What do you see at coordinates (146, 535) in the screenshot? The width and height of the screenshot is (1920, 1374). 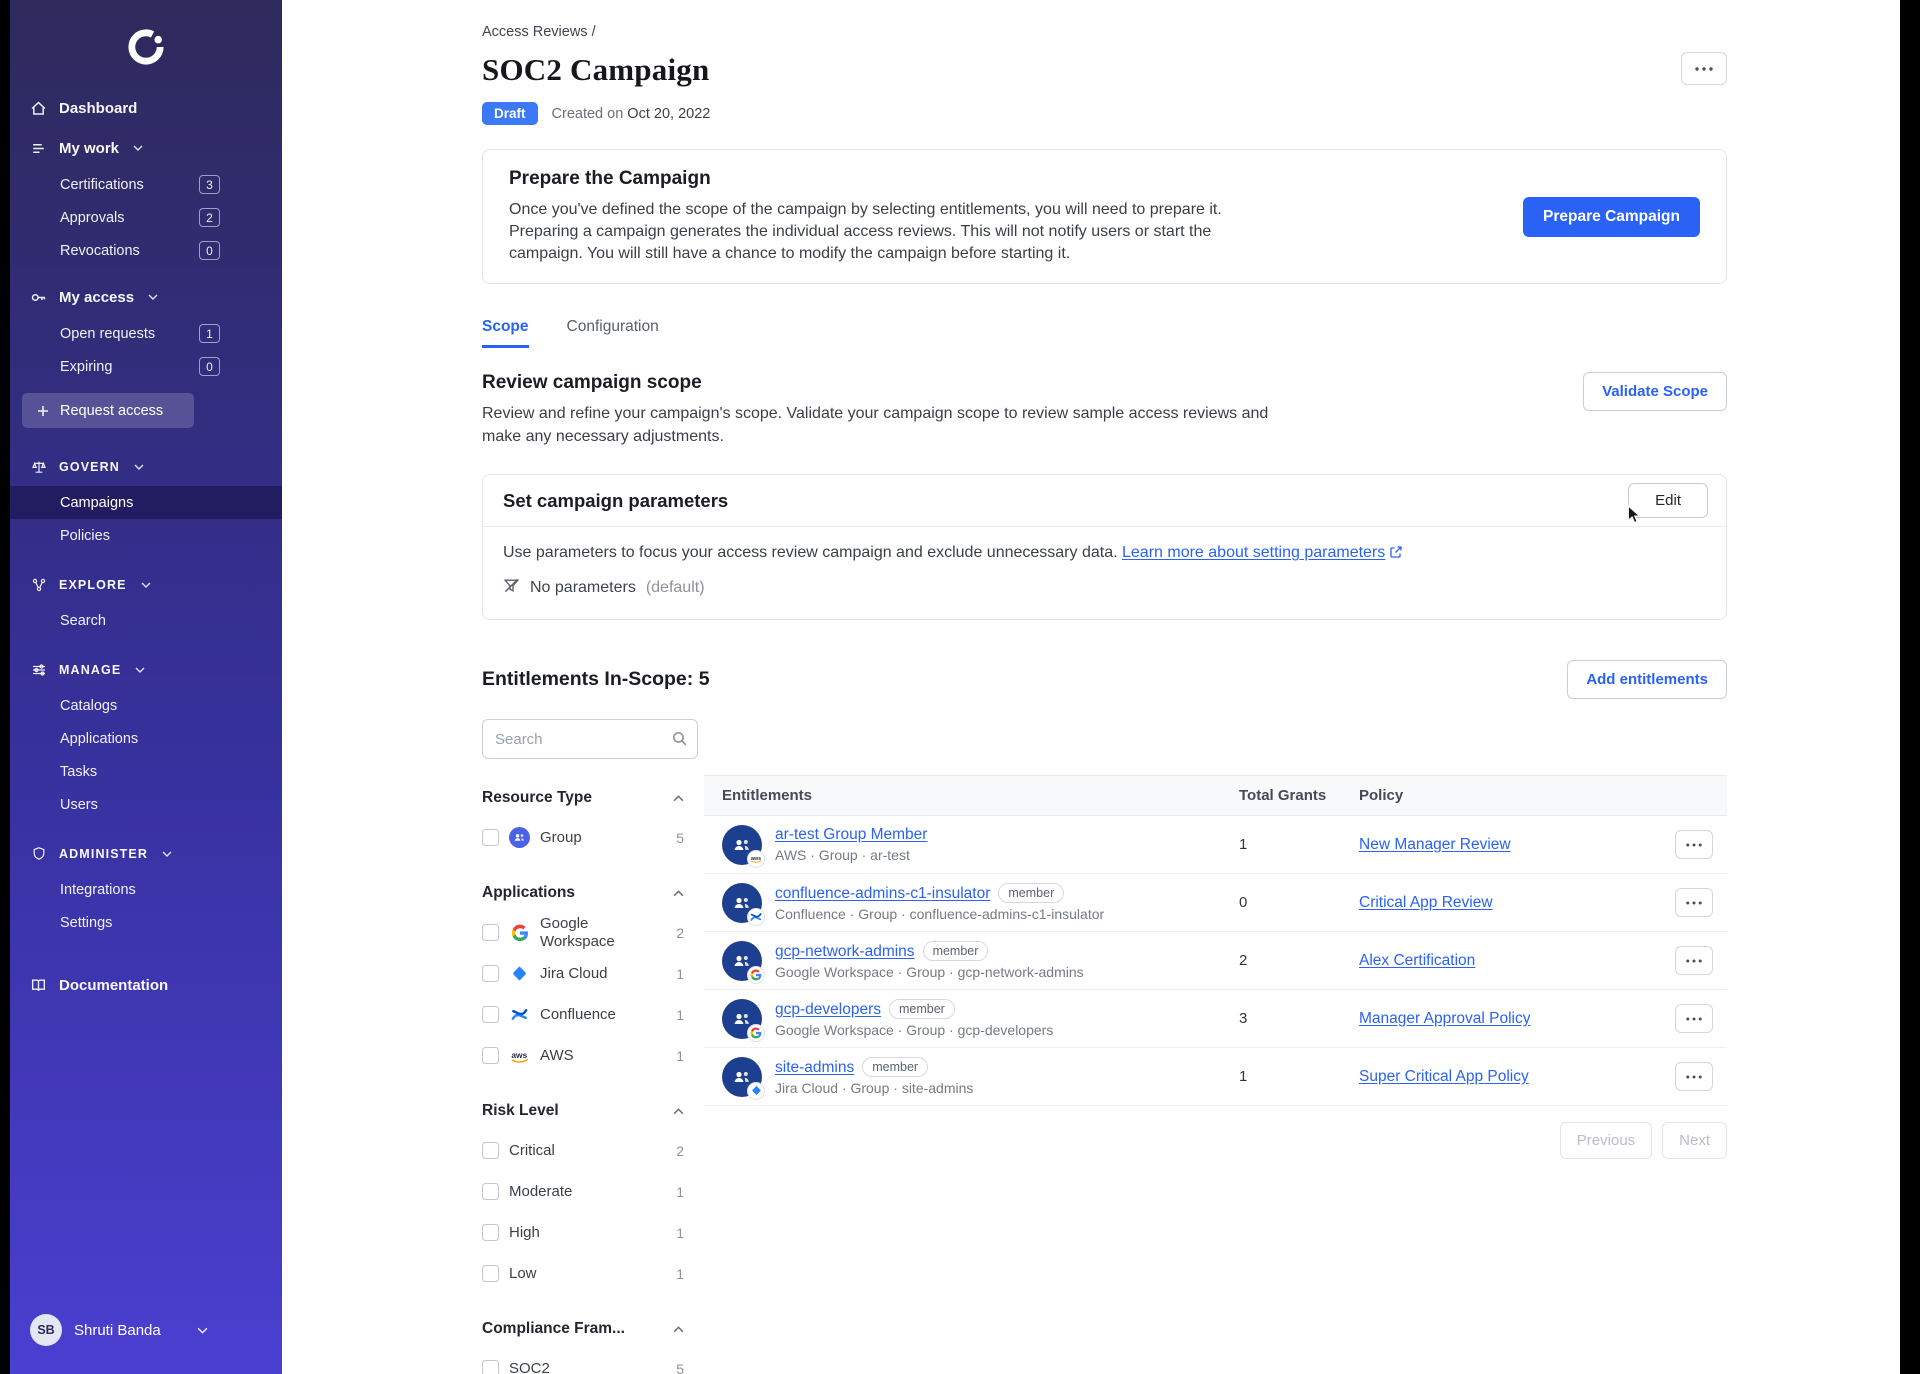 I see `sidebar-item-policies: Policies` at bounding box center [146, 535].